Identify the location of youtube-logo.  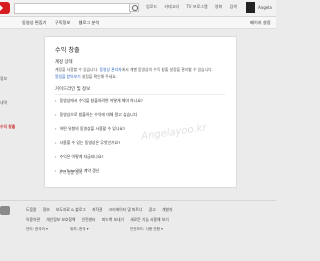
(5, 8).